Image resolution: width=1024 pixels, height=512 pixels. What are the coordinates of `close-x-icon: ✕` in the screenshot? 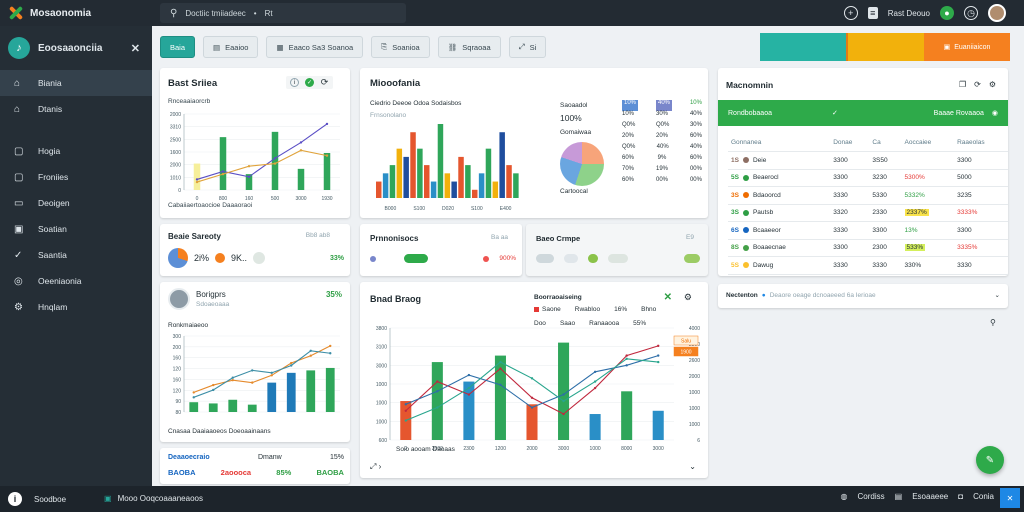 It's located at (668, 297).